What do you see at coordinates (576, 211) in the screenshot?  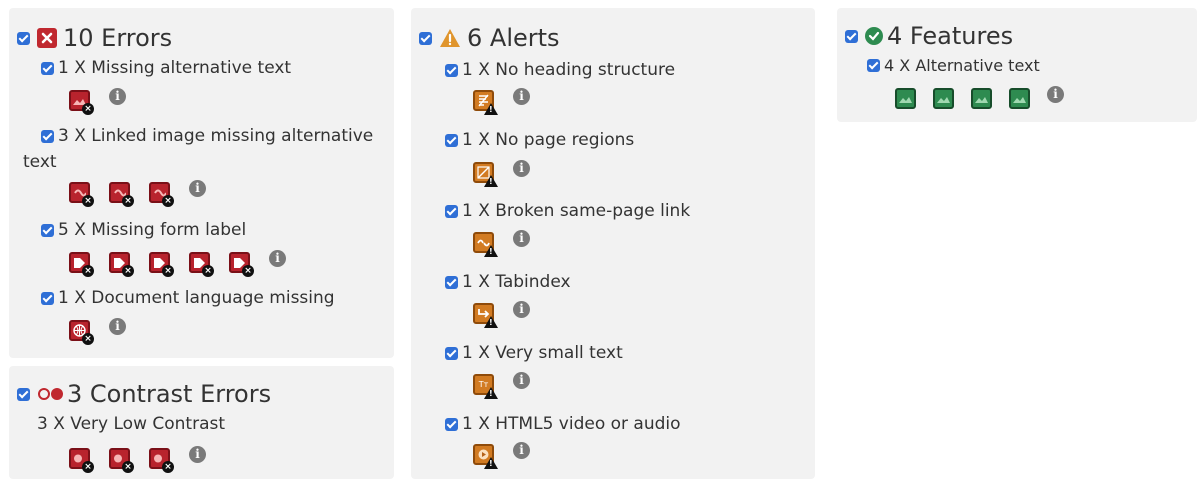 I see `item-label: 1 X Broken same-page link` at bounding box center [576, 211].